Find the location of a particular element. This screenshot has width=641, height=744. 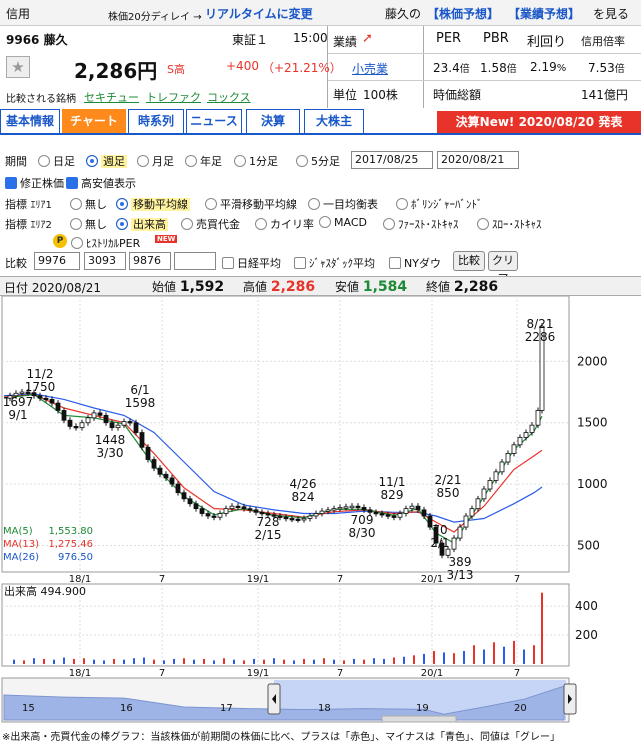

compare-code-1: 9976 is located at coordinates (57, 261).